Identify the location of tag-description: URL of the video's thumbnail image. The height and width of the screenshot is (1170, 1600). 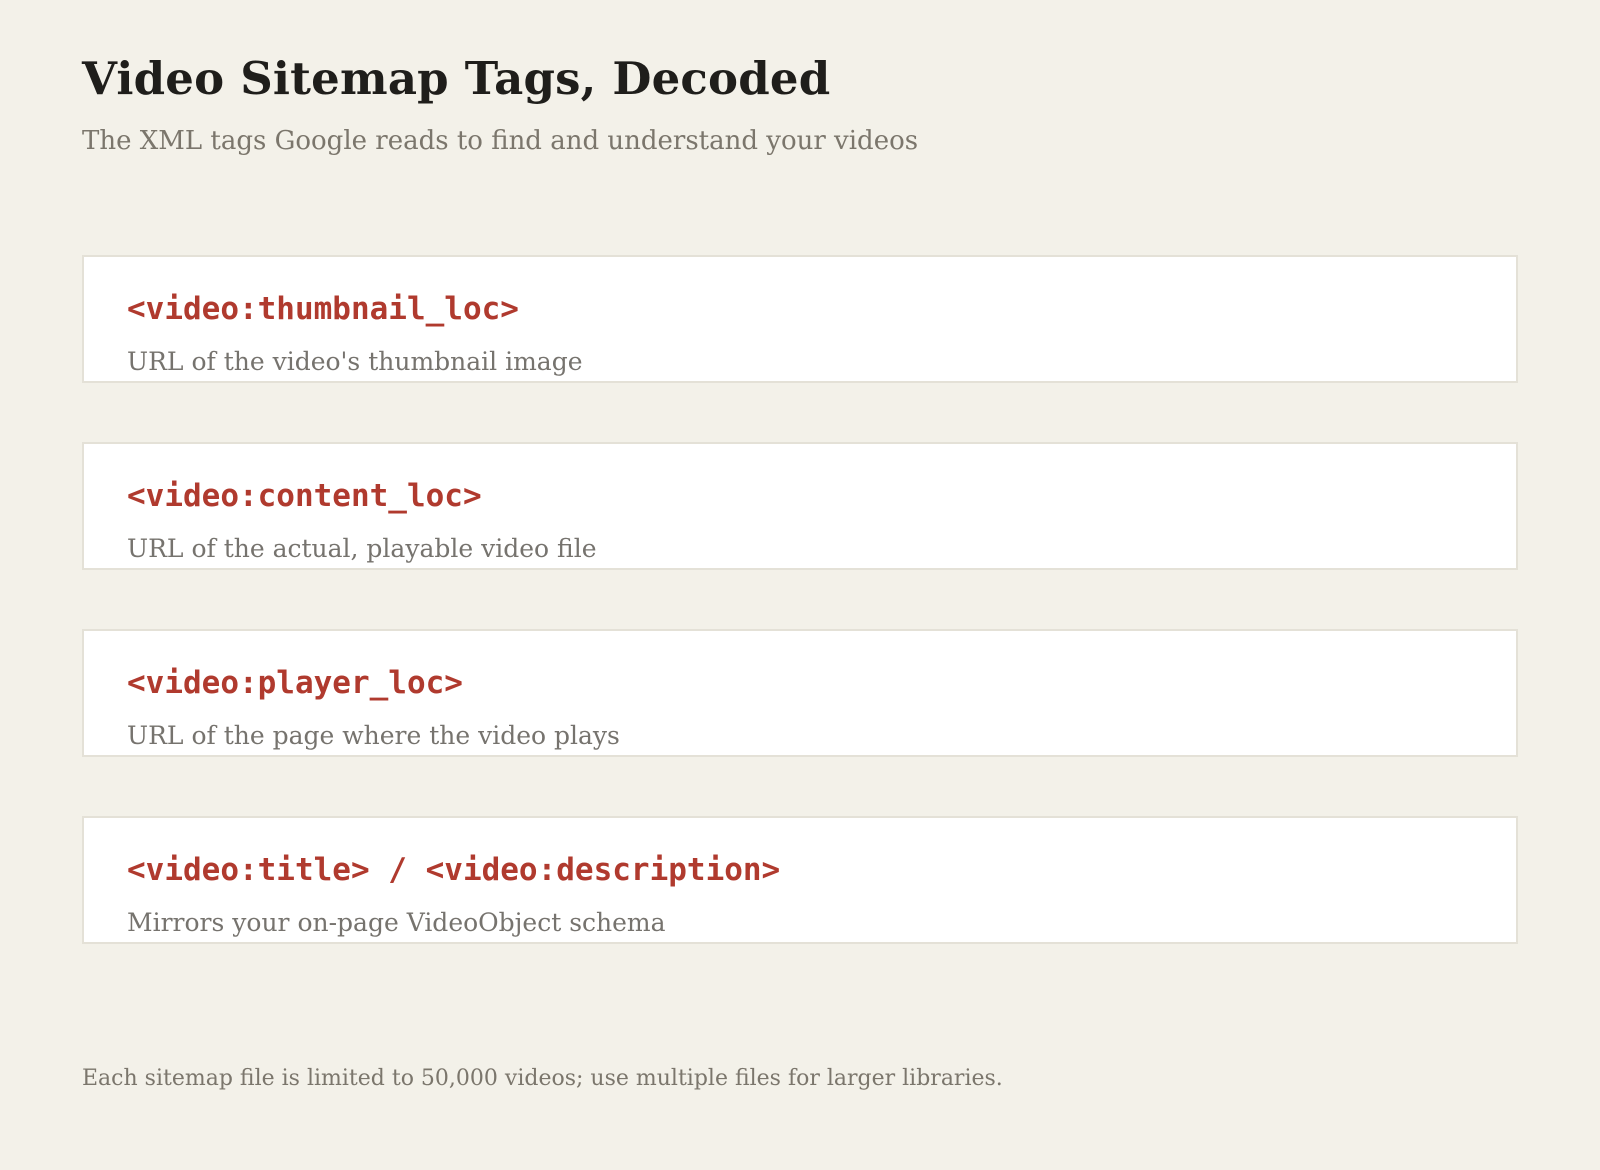
(355, 361).